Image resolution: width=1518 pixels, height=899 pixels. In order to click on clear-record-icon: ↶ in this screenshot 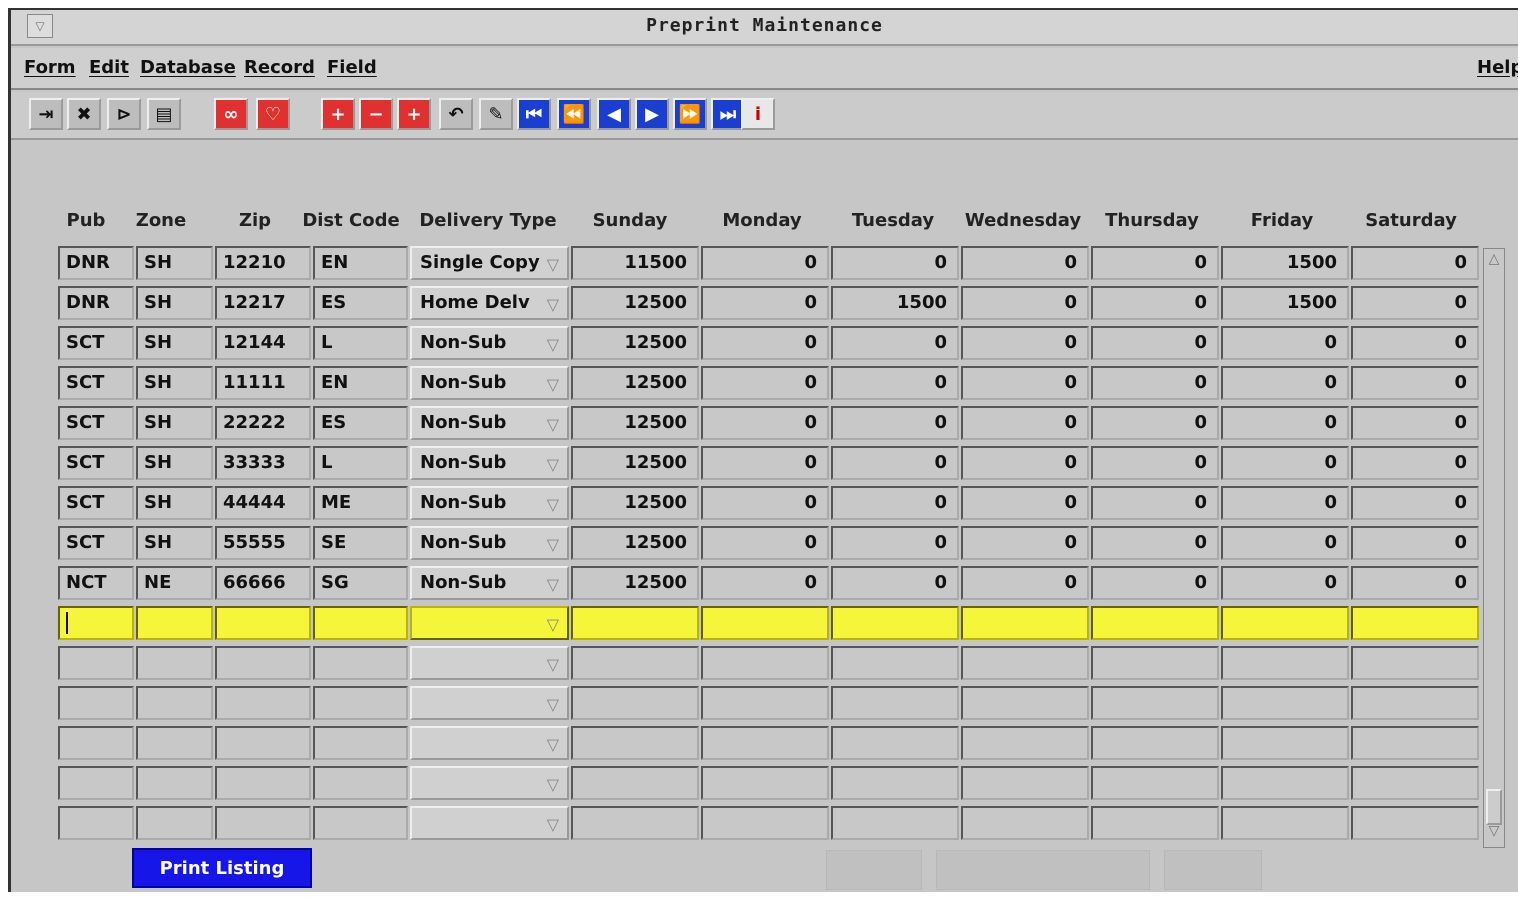, I will do `click(456, 114)`.